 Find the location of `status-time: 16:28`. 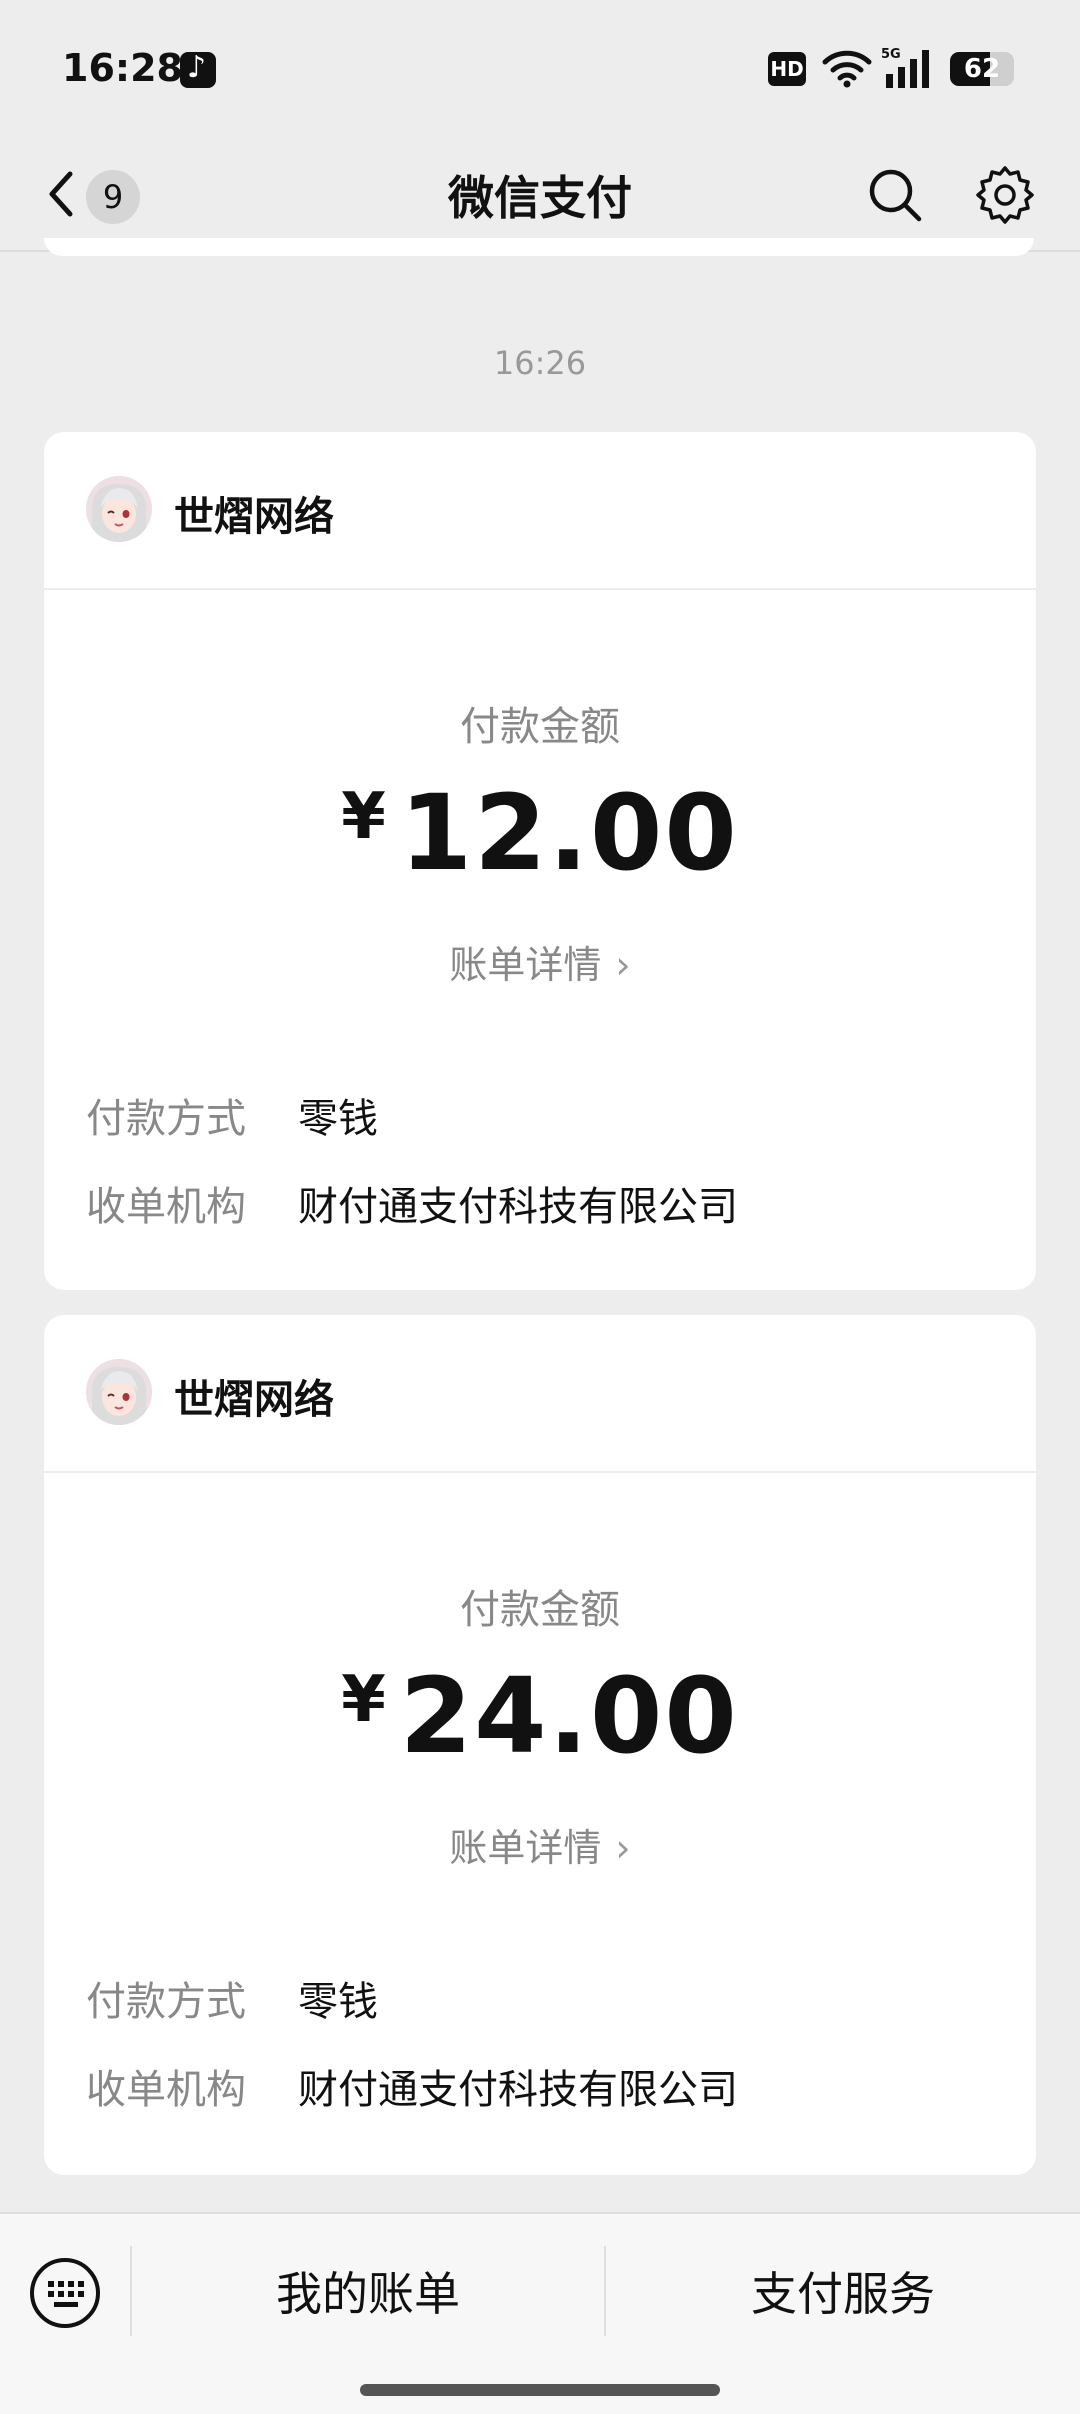

status-time: 16:28 is located at coordinates (122, 68).